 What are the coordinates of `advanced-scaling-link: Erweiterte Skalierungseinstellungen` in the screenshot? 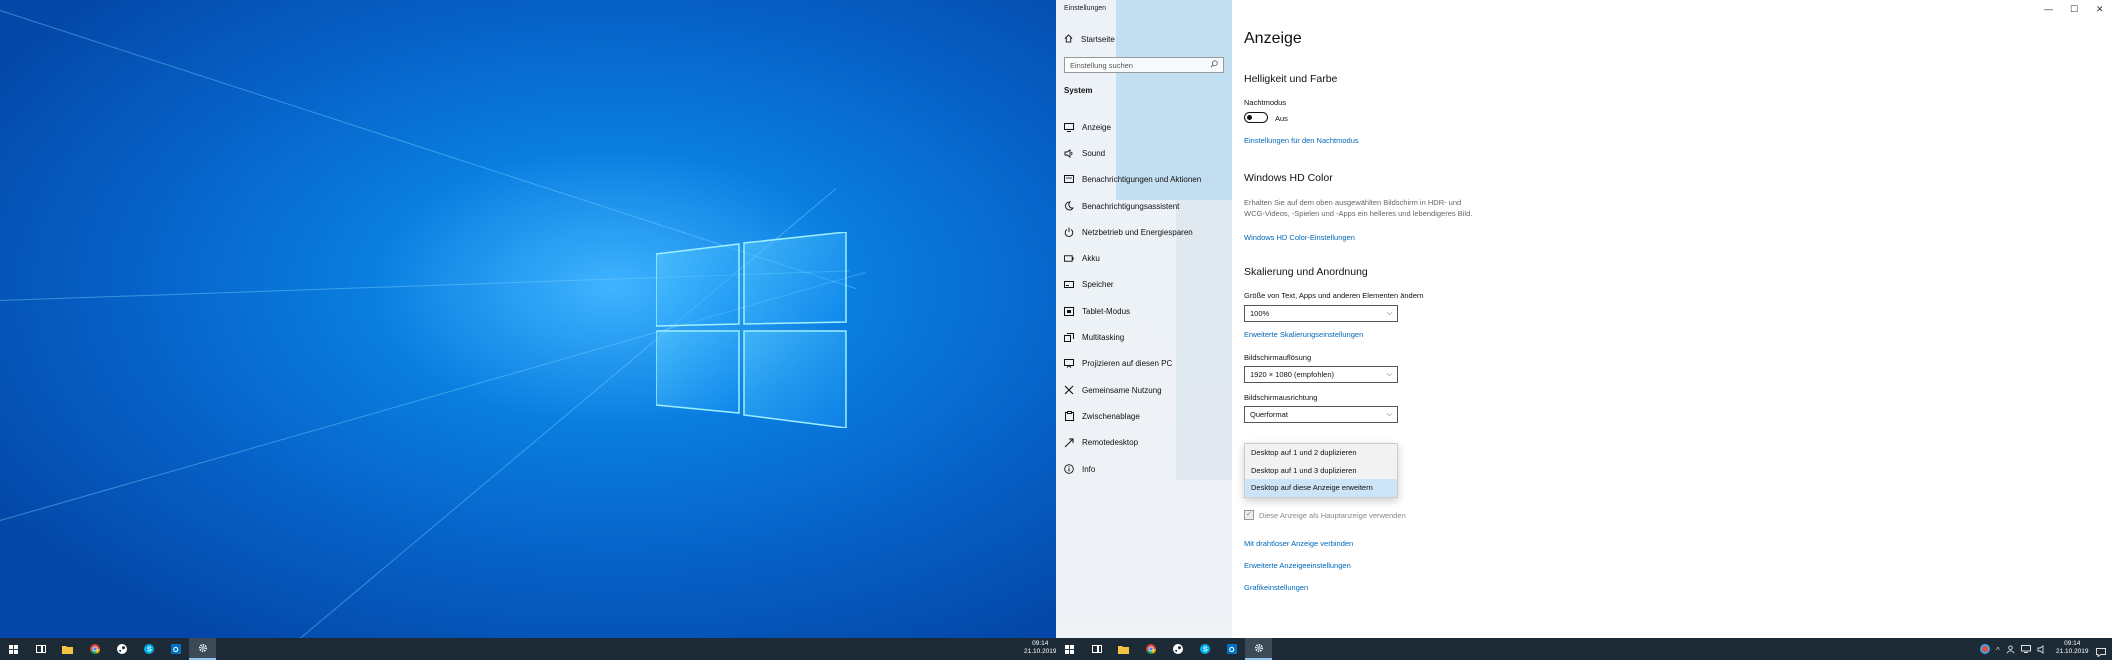 It's located at (1303, 334).